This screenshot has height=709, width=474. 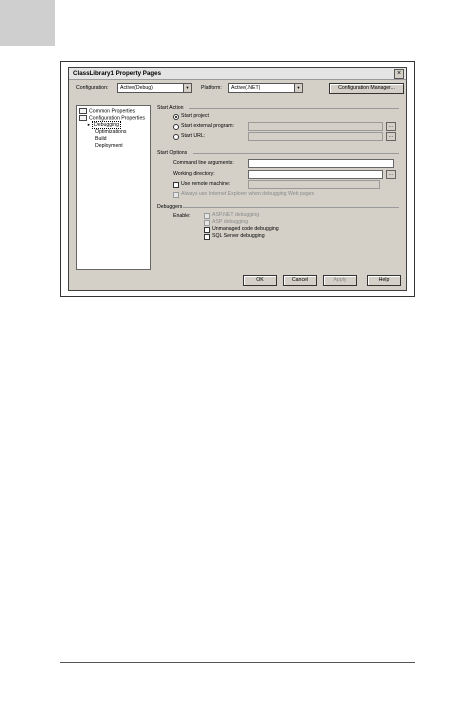 What do you see at coordinates (315, 126) in the screenshot?
I see `external-program-field` at bounding box center [315, 126].